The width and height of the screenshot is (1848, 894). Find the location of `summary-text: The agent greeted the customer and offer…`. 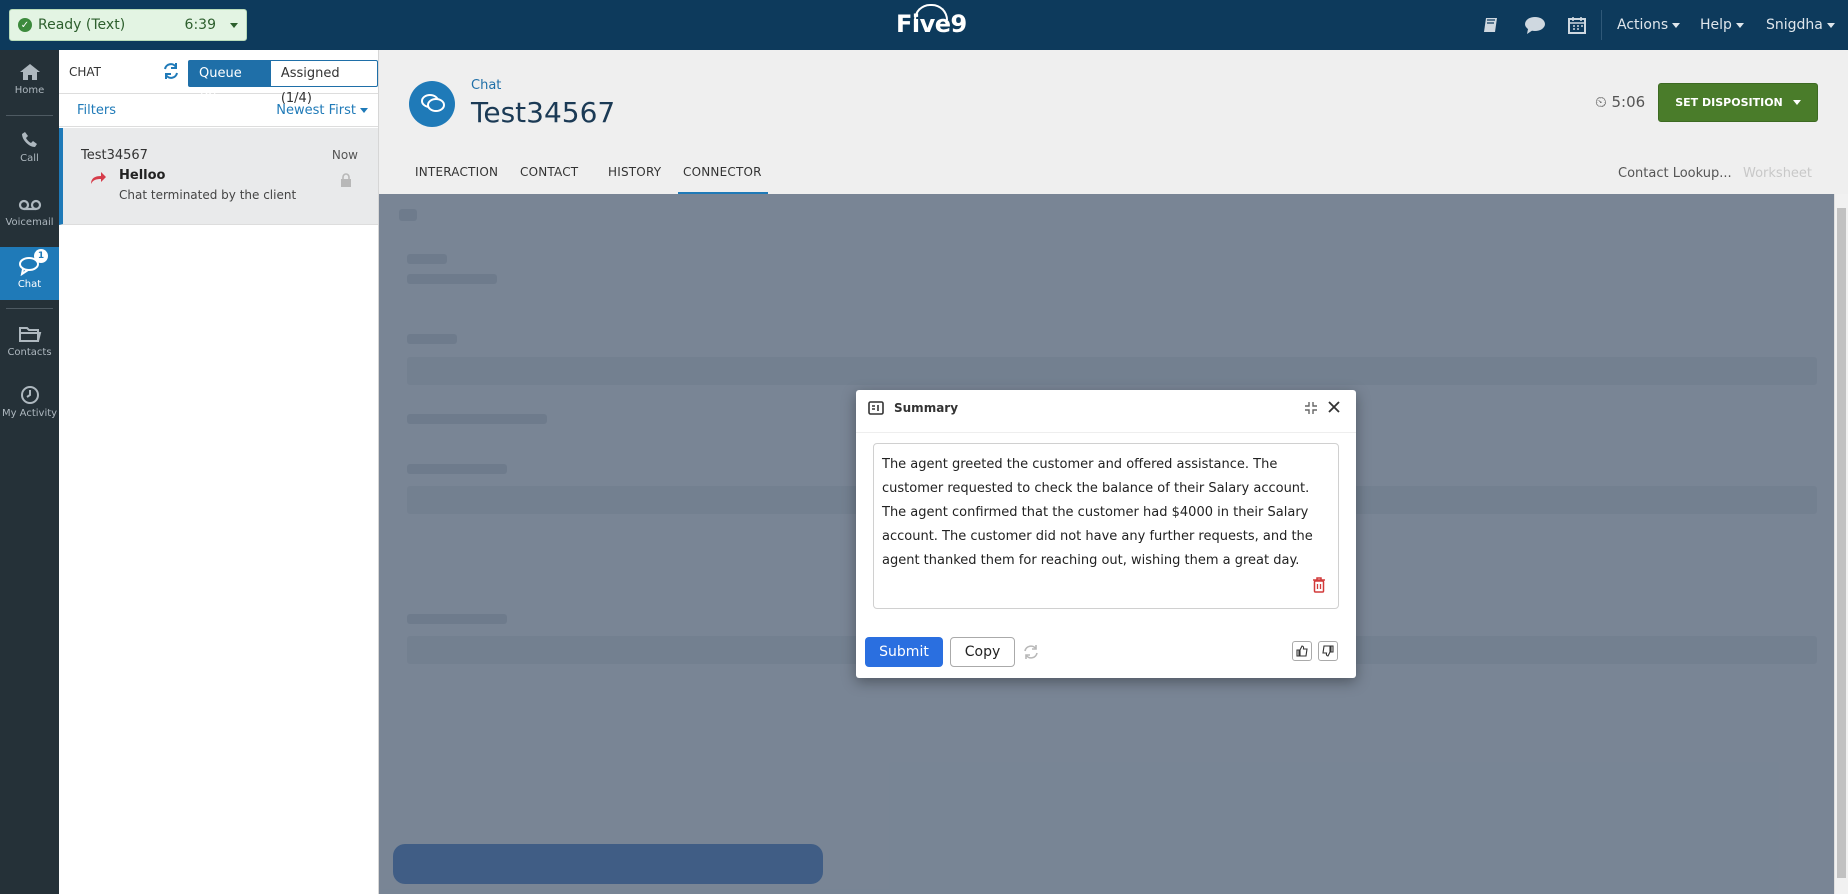

summary-text: The agent greeted the customer and offer… is located at coordinates (1097, 512).